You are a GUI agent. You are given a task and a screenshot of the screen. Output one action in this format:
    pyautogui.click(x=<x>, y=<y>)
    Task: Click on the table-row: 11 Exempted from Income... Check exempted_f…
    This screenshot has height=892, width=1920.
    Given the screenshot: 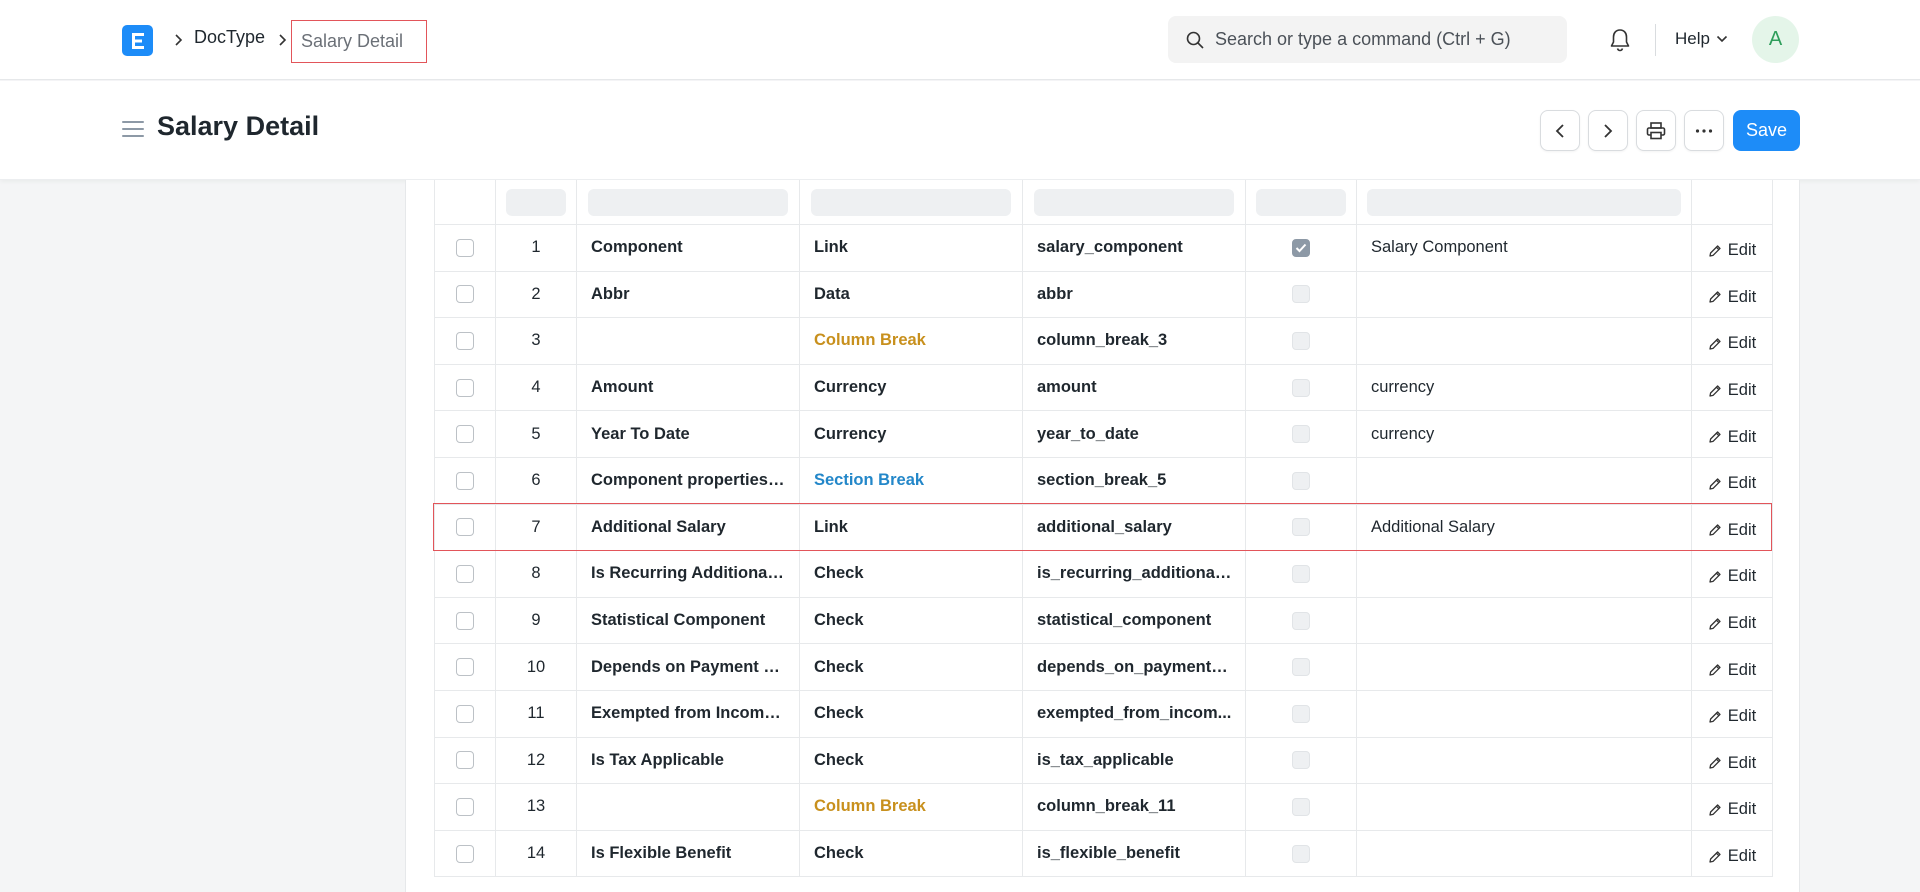 What is the action you would take?
    pyautogui.click(x=1103, y=714)
    